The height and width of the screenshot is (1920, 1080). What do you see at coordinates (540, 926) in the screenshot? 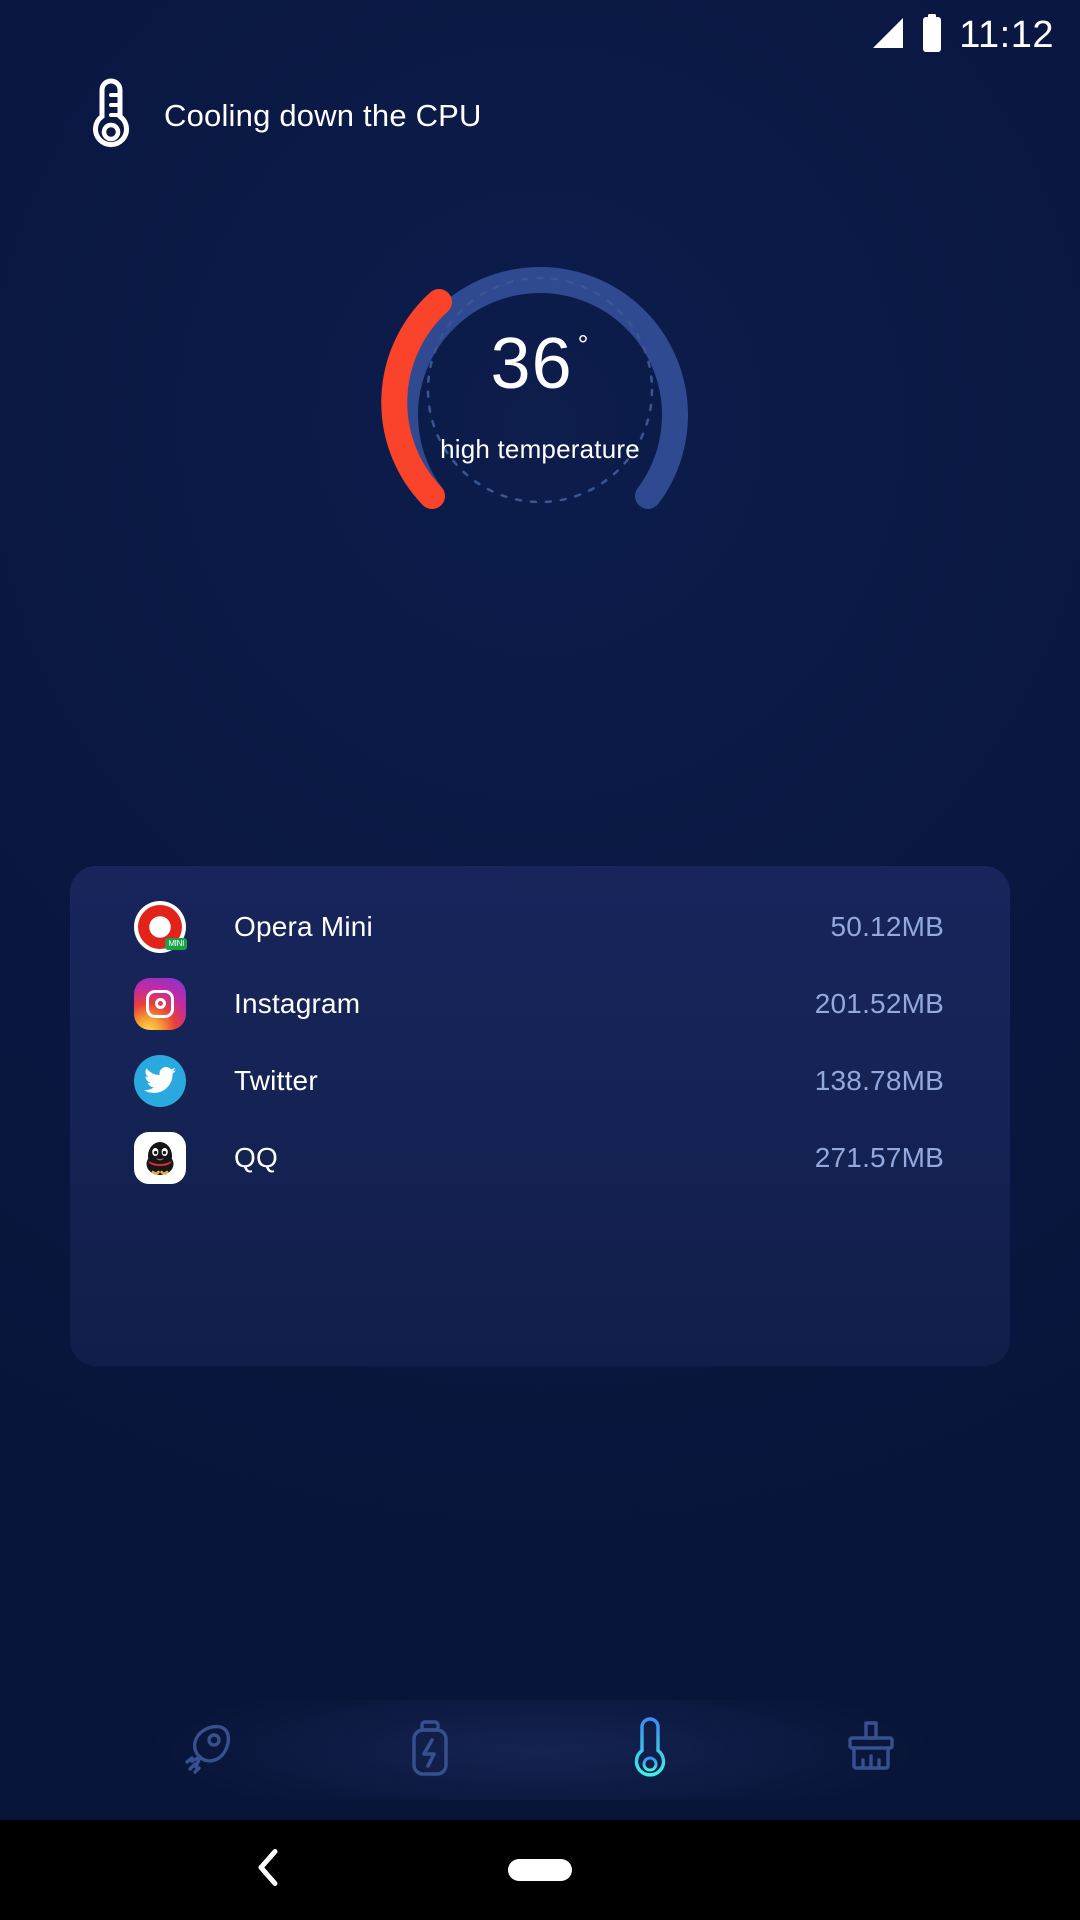
I see `list-item: MINI Opera Mini 50.12MB` at bounding box center [540, 926].